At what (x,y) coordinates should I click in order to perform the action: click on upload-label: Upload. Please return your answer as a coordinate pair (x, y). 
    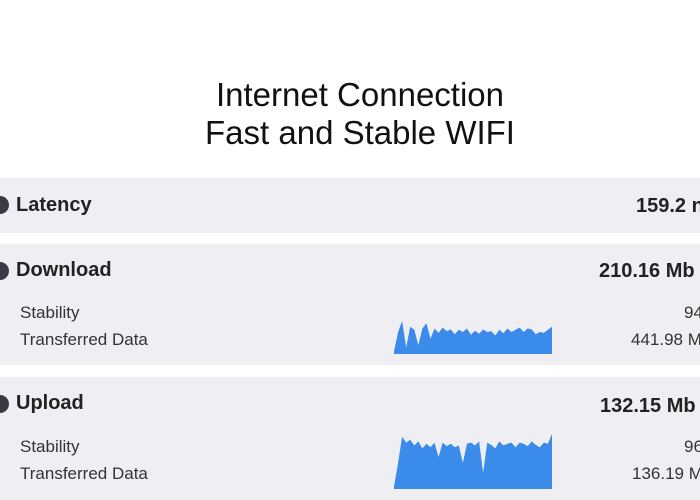
    Looking at the image, I should click on (50, 403).